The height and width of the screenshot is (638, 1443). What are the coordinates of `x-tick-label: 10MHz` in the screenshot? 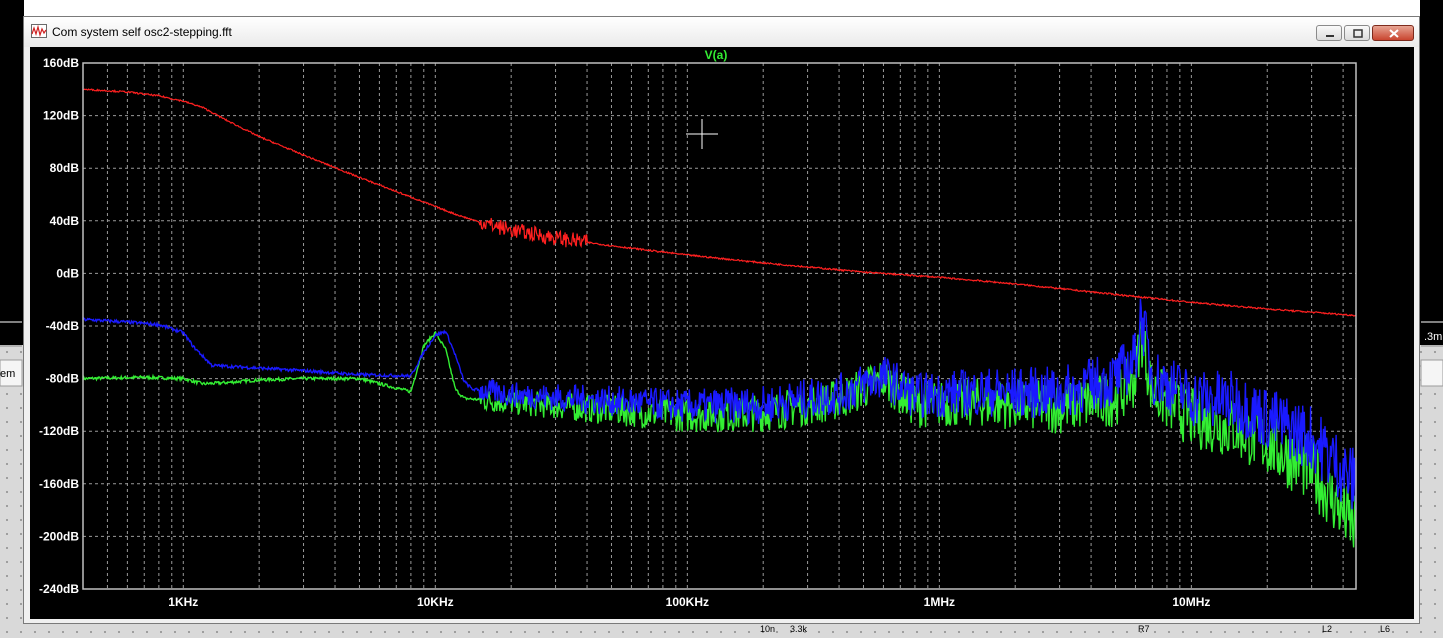 It's located at (1191, 602).